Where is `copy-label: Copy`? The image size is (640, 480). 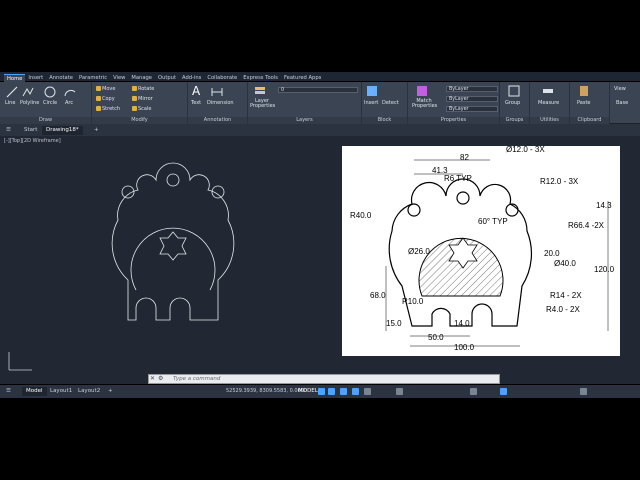
copy-label: Copy is located at coordinates (108, 99).